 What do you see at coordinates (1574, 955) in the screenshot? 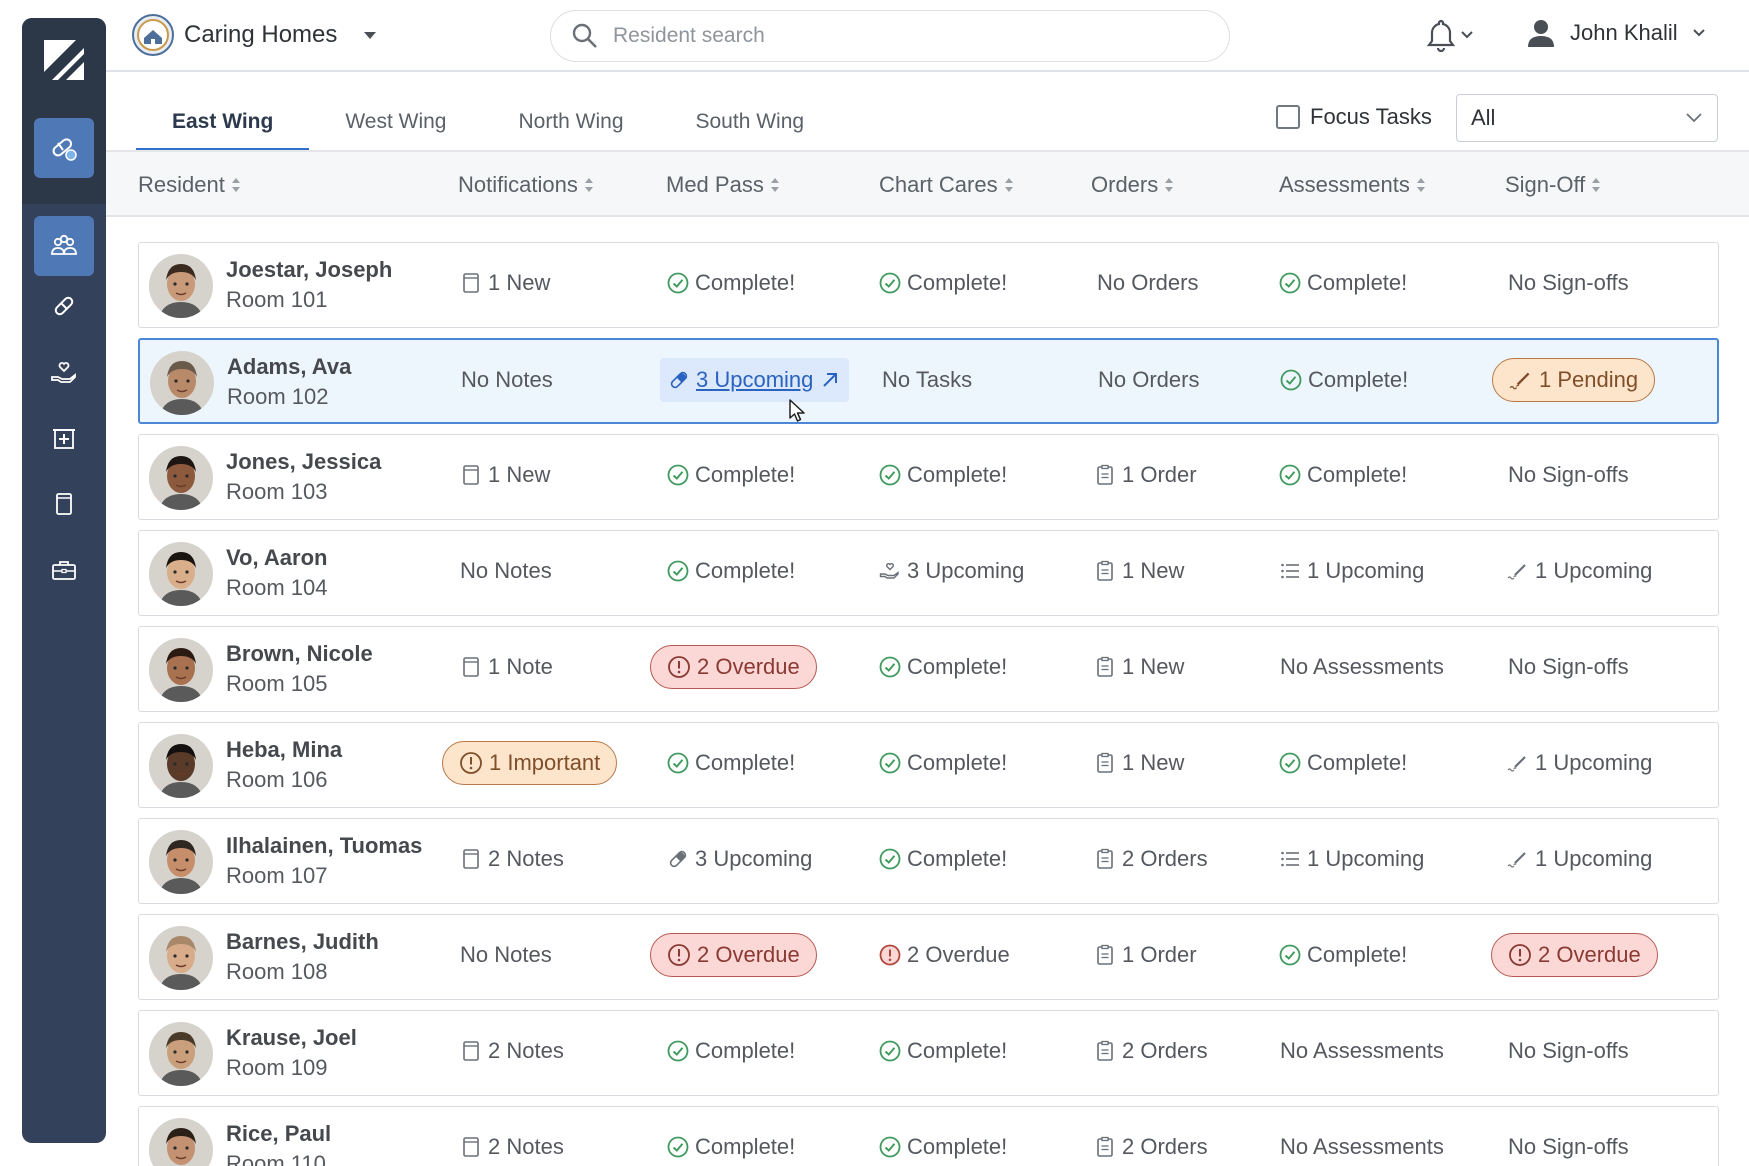
I see `sign-off-overdue-badge: 2 Overdue` at bounding box center [1574, 955].